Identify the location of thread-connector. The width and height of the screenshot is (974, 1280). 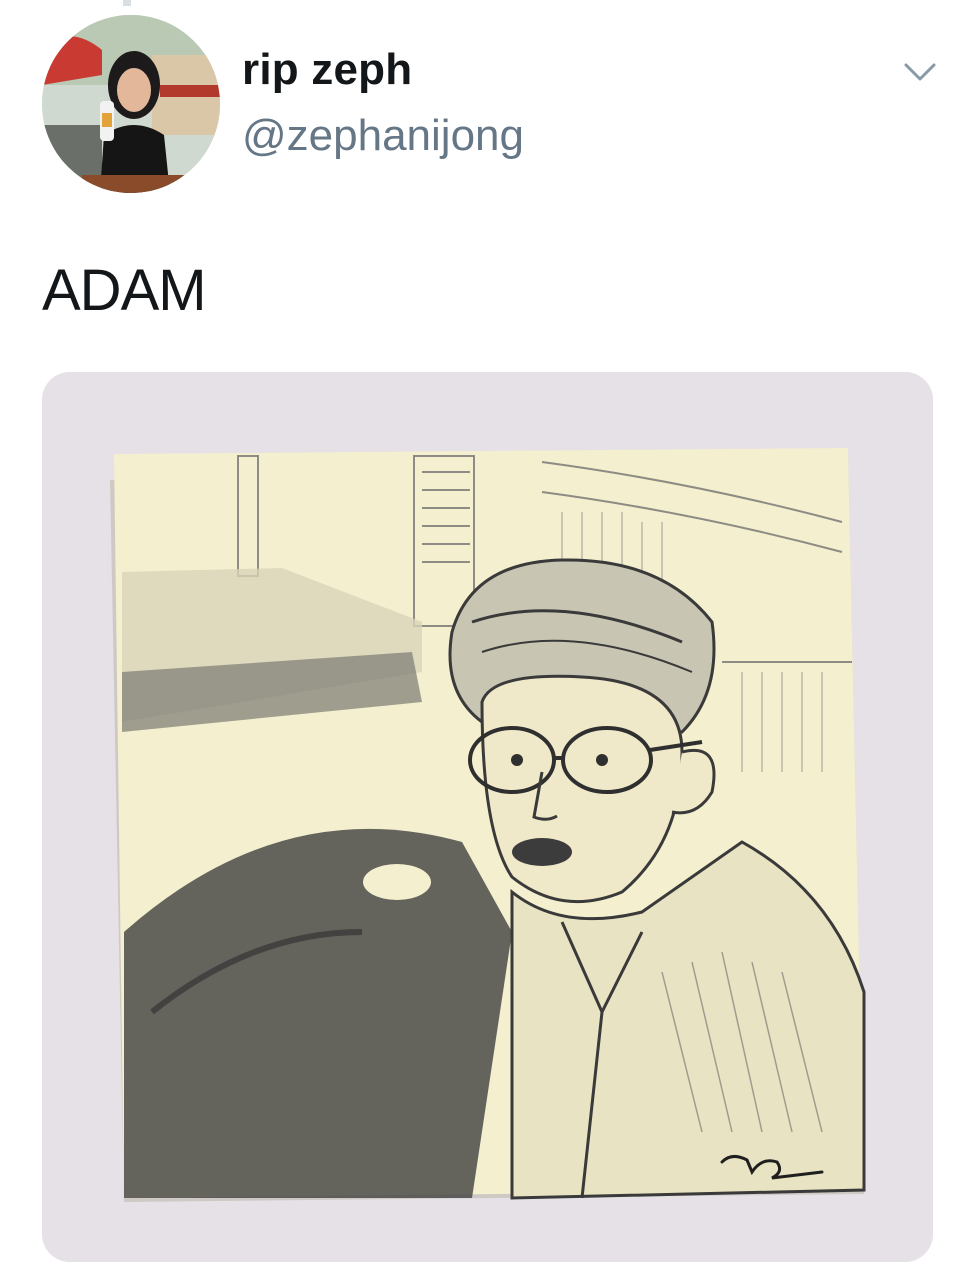
(127, 3).